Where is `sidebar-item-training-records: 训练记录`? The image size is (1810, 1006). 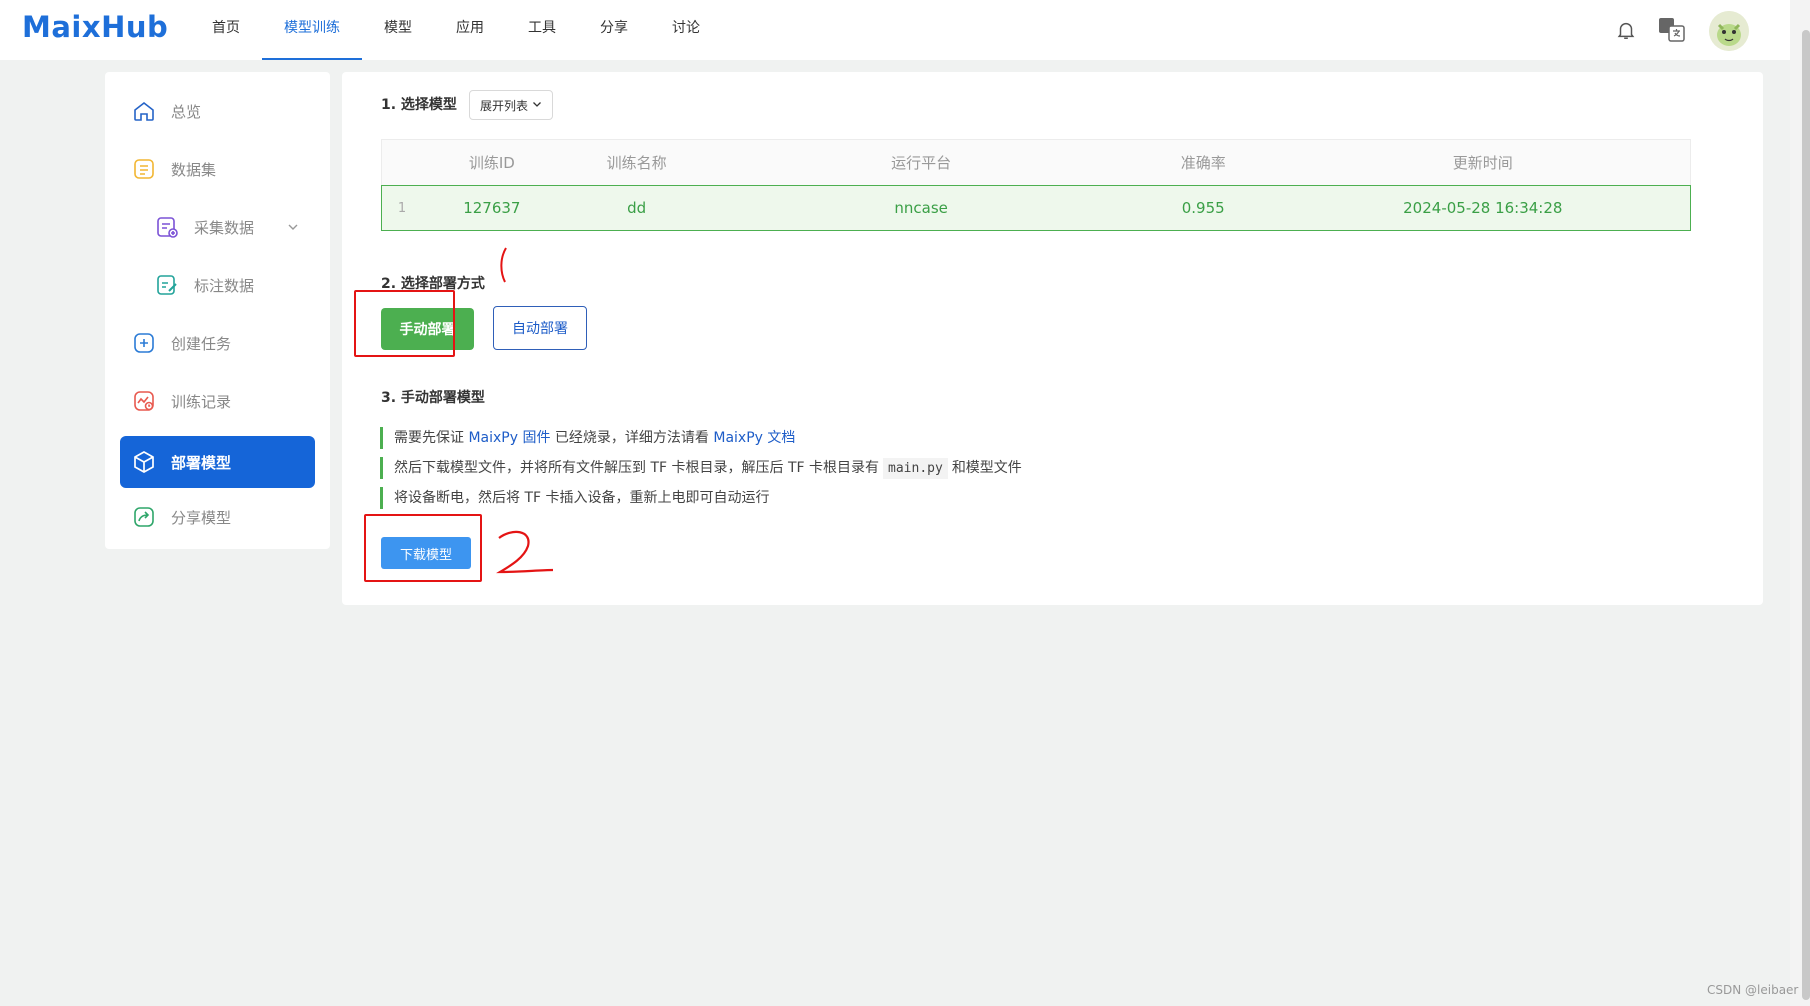 sidebar-item-training-records: 训练记录 is located at coordinates (217, 401).